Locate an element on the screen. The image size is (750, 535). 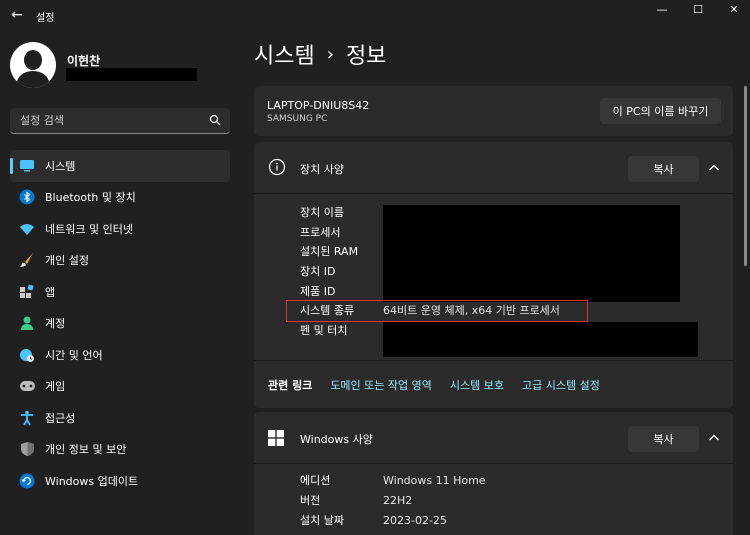
copy-windows-specs-button: 복사 is located at coordinates (663, 439).